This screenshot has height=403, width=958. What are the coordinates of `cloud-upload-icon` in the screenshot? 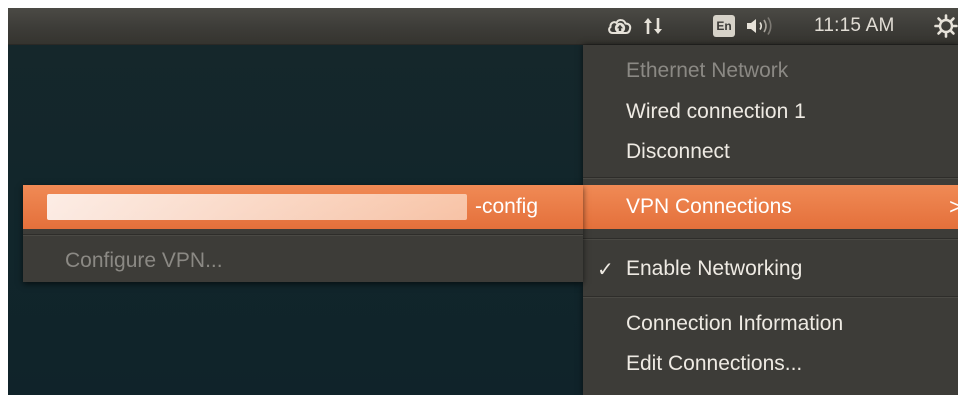 It's located at (620, 26).